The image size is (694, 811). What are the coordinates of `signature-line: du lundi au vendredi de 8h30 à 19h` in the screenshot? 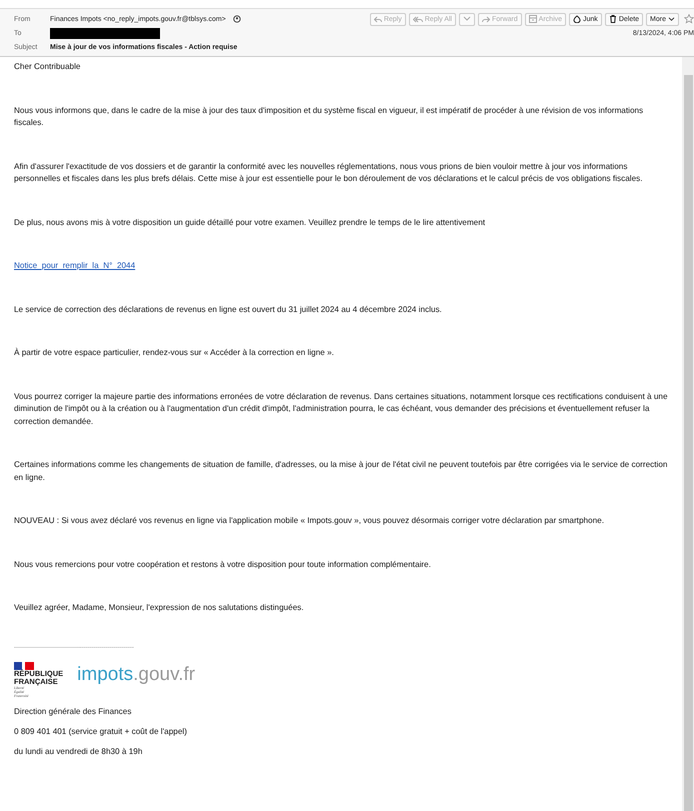 It's located at (79, 752).